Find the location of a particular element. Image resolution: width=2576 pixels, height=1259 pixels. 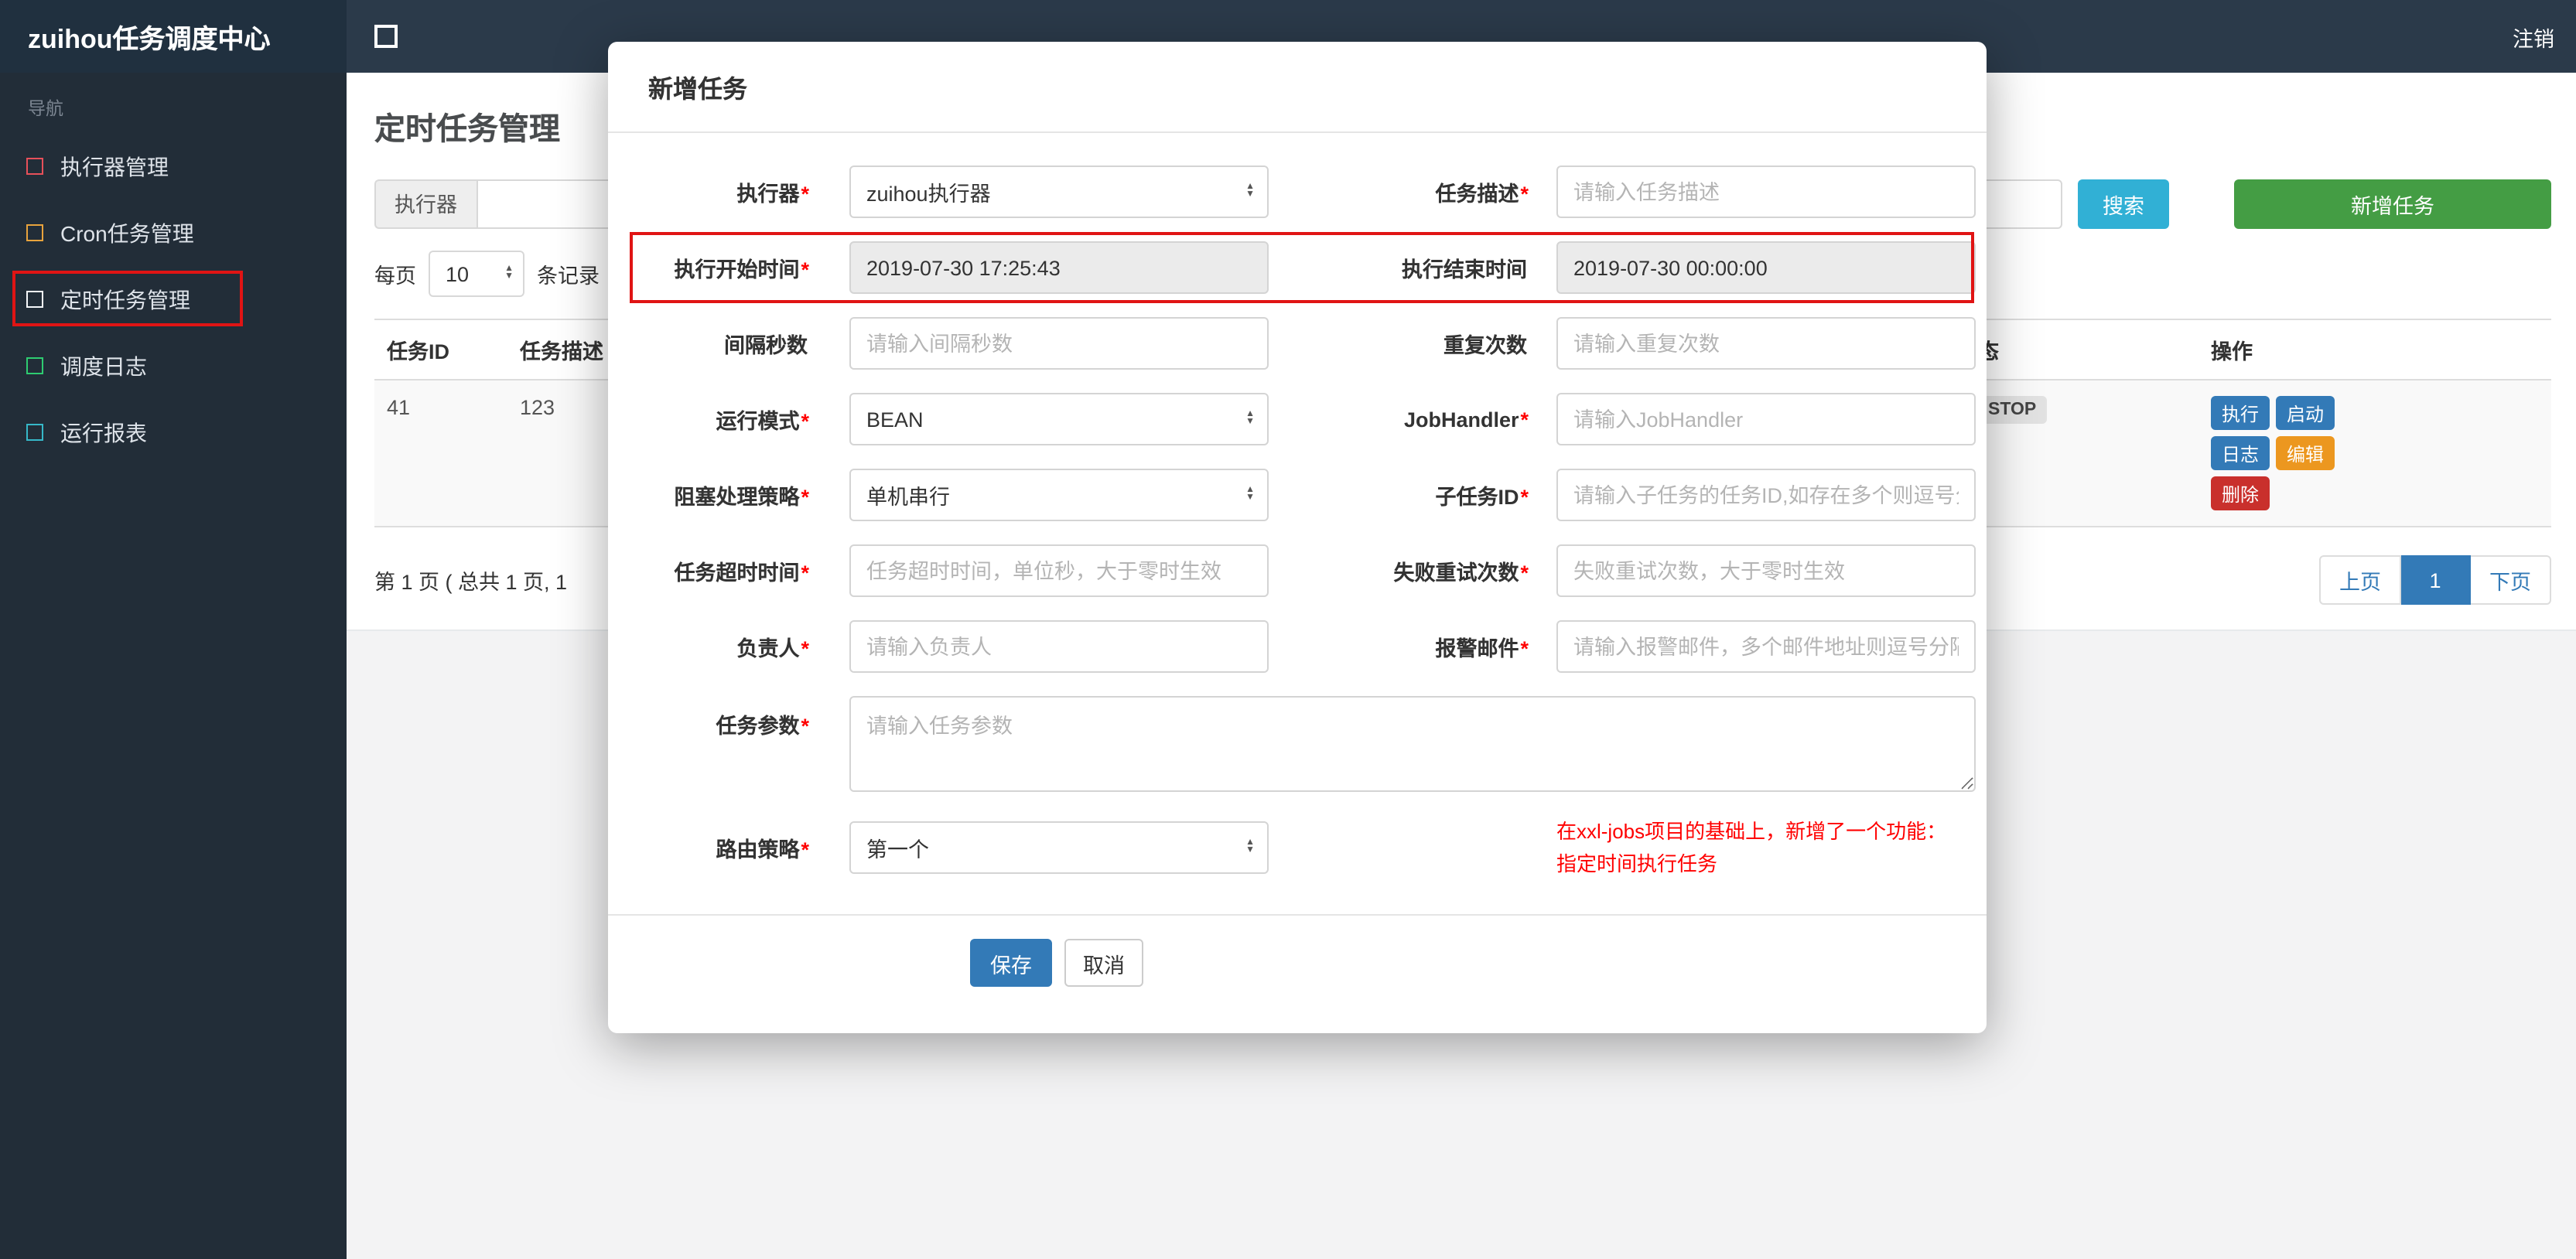

executor-select-value: zuihou执行器 is located at coordinates (928, 195).